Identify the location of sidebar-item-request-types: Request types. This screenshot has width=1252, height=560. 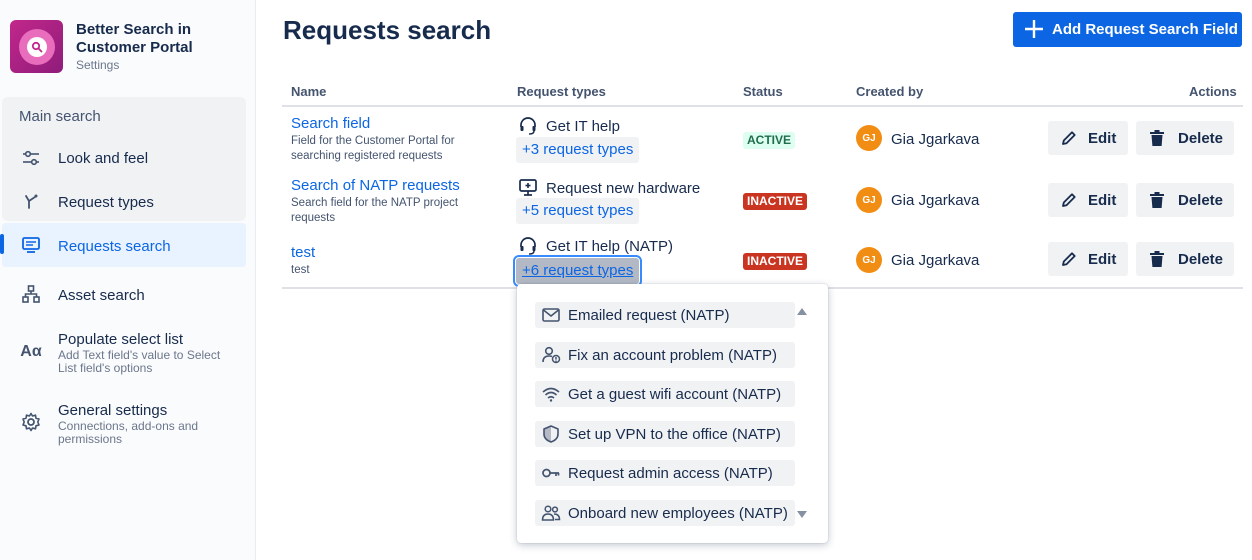
(124, 202).